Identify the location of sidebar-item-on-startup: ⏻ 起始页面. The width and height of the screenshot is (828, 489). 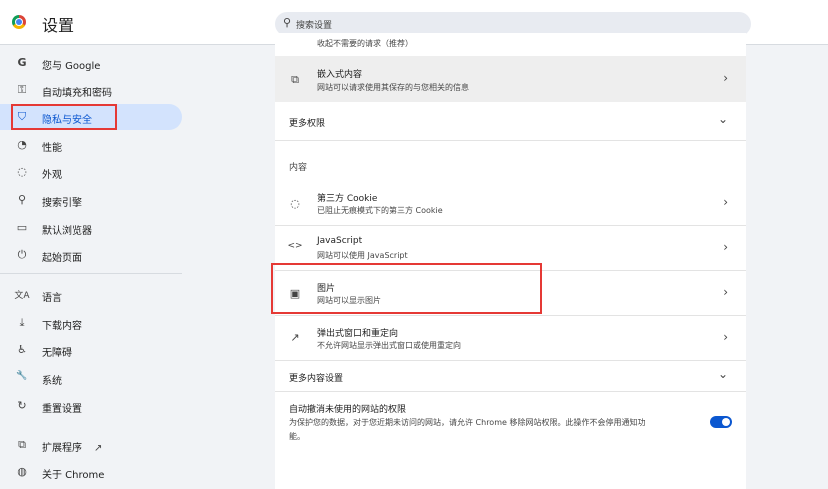
(91, 255).